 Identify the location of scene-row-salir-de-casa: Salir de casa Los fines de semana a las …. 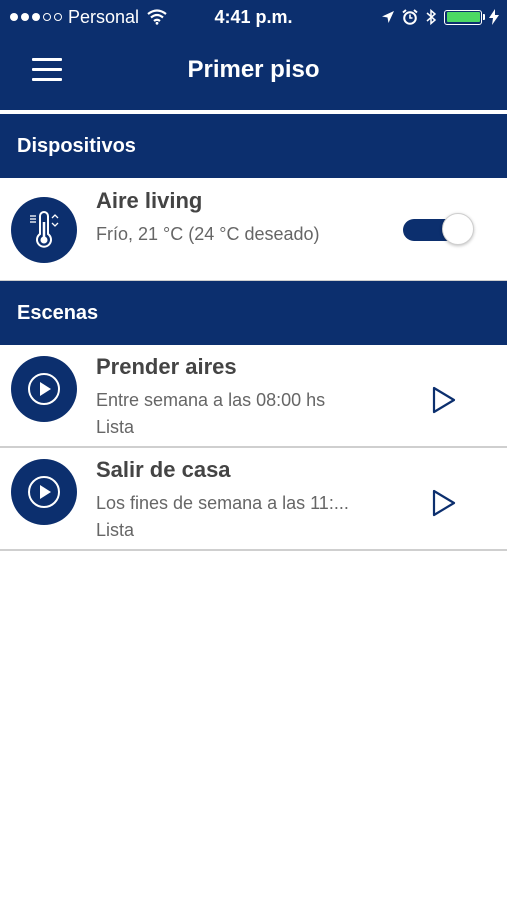
(253, 499).